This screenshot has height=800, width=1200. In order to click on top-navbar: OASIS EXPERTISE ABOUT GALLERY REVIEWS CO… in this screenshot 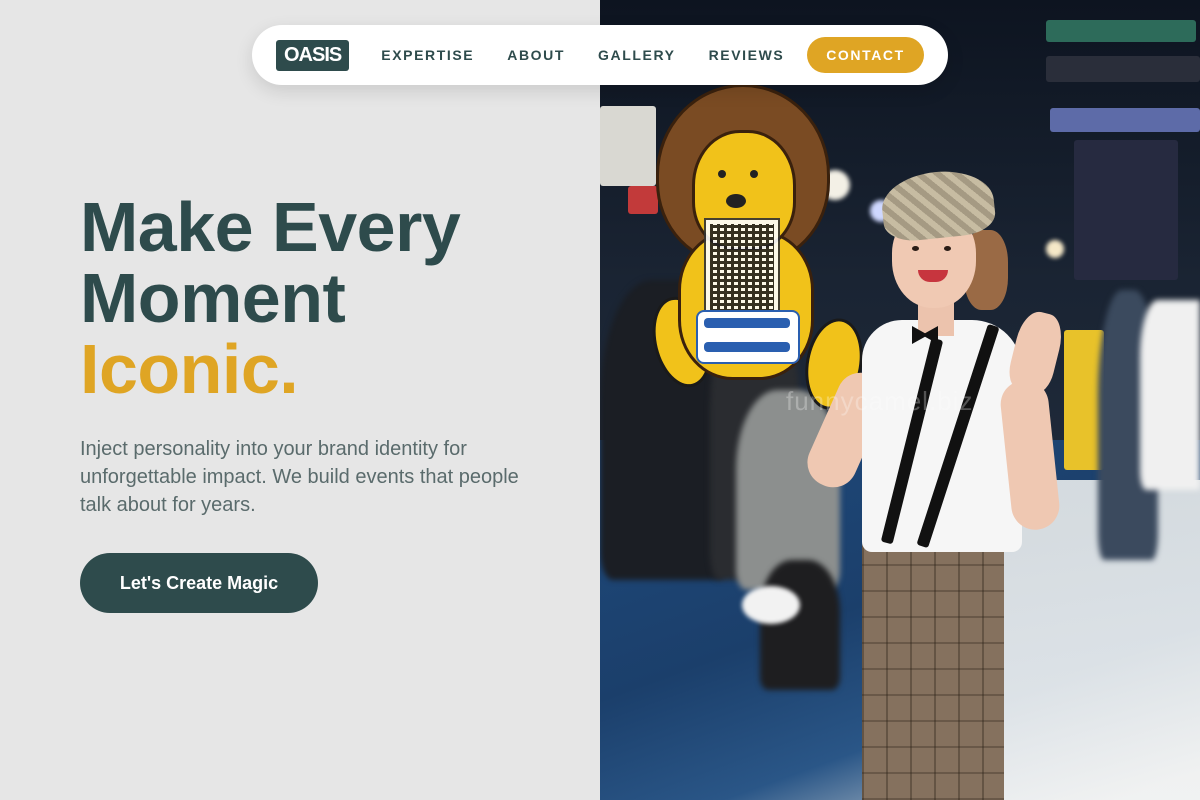, I will do `click(600, 55)`.